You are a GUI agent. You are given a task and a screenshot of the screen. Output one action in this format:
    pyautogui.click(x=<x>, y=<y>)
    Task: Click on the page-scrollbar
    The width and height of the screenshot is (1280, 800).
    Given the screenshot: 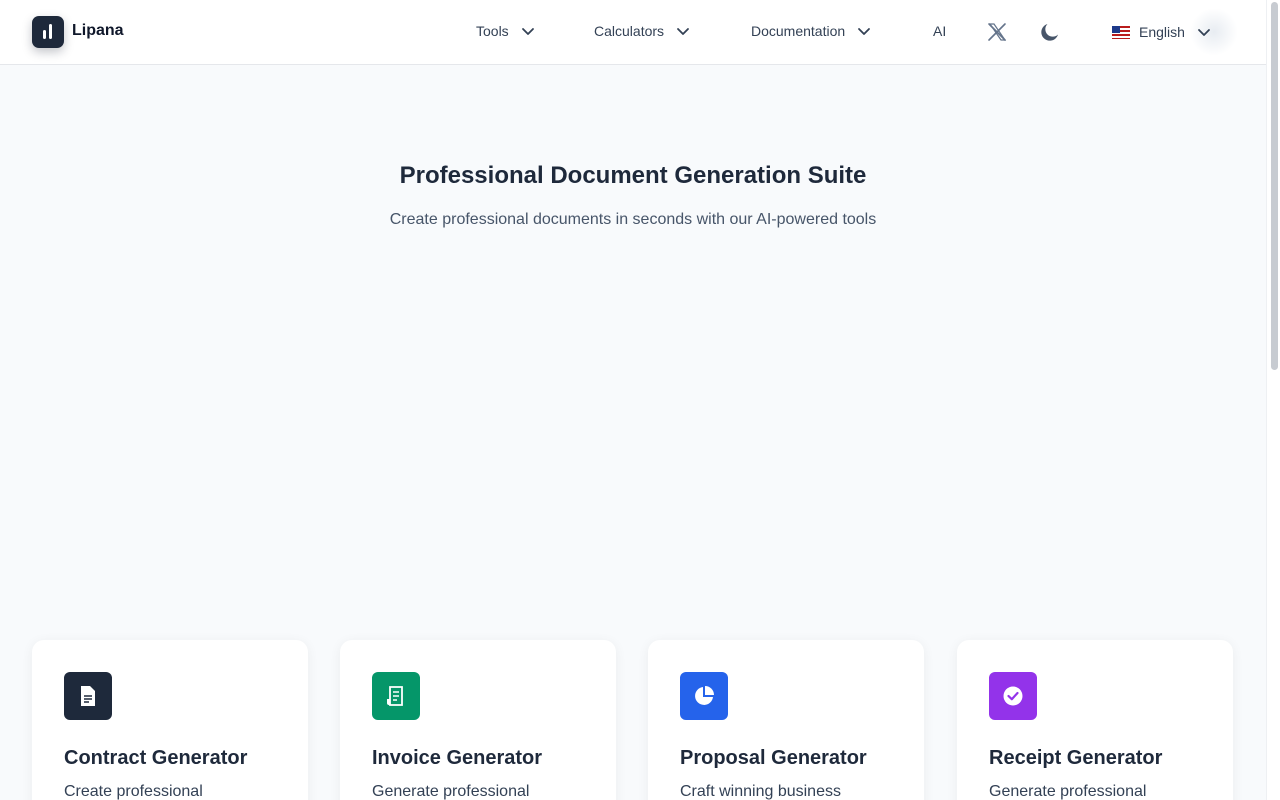 What is the action you would take?
    pyautogui.click(x=1273, y=400)
    